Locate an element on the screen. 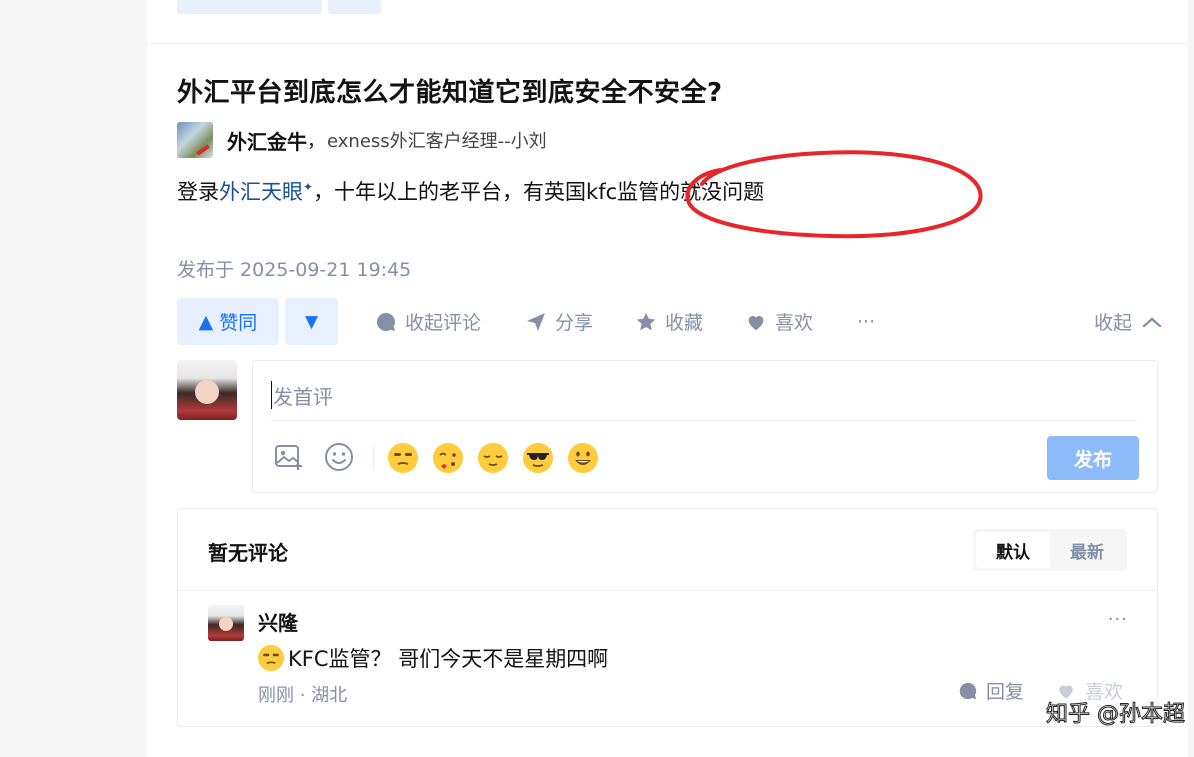 This screenshot has height=757, width=1194. comments-header: 暂无评论 默认 最新 is located at coordinates (667, 550).